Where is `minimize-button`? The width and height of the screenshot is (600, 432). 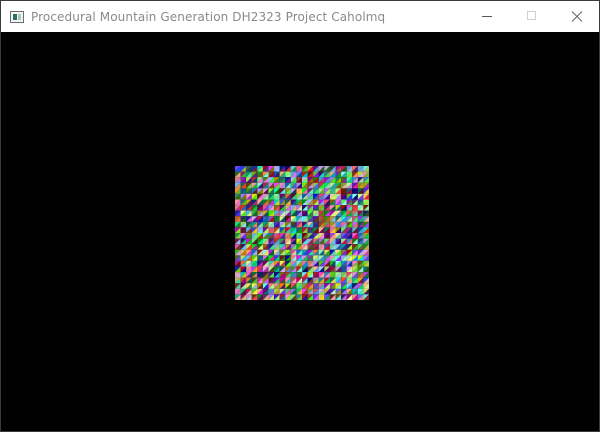 minimize-button is located at coordinates (486, 16).